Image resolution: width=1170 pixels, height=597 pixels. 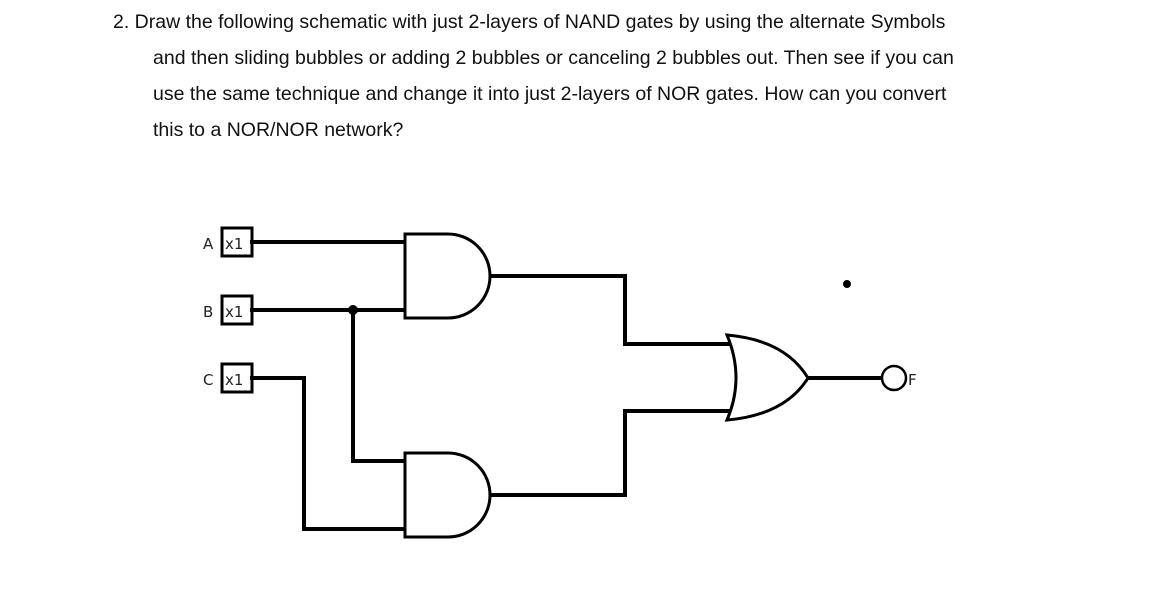 I want to click on input-box-label-c: x1, so click(x=234, y=380).